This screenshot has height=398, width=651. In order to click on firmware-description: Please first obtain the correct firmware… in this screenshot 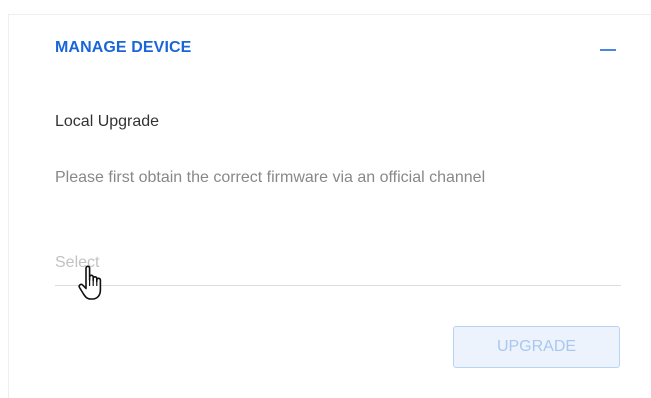, I will do `click(270, 177)`.